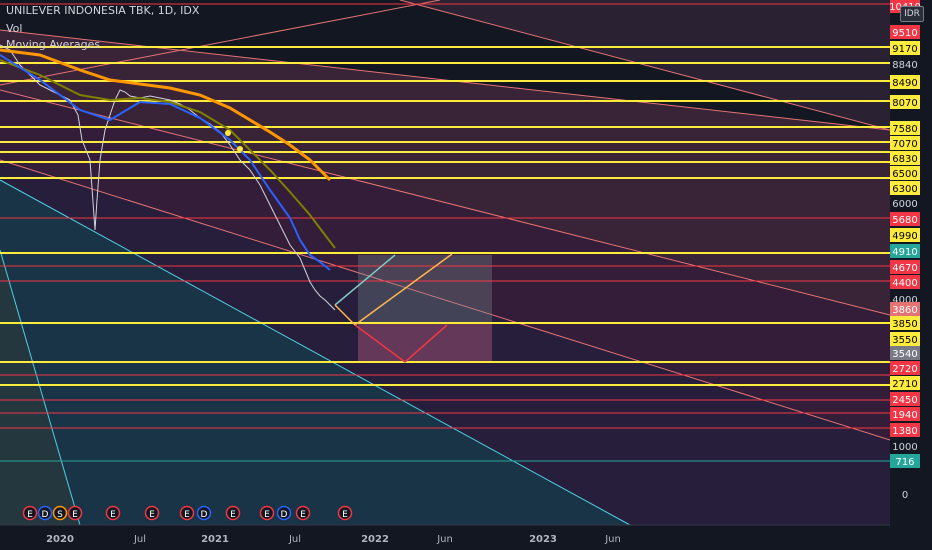 Image resolution: width=932 pixels, height=550 pixels. I want to click on price-tag-9170: 9170, so click(905, 48).